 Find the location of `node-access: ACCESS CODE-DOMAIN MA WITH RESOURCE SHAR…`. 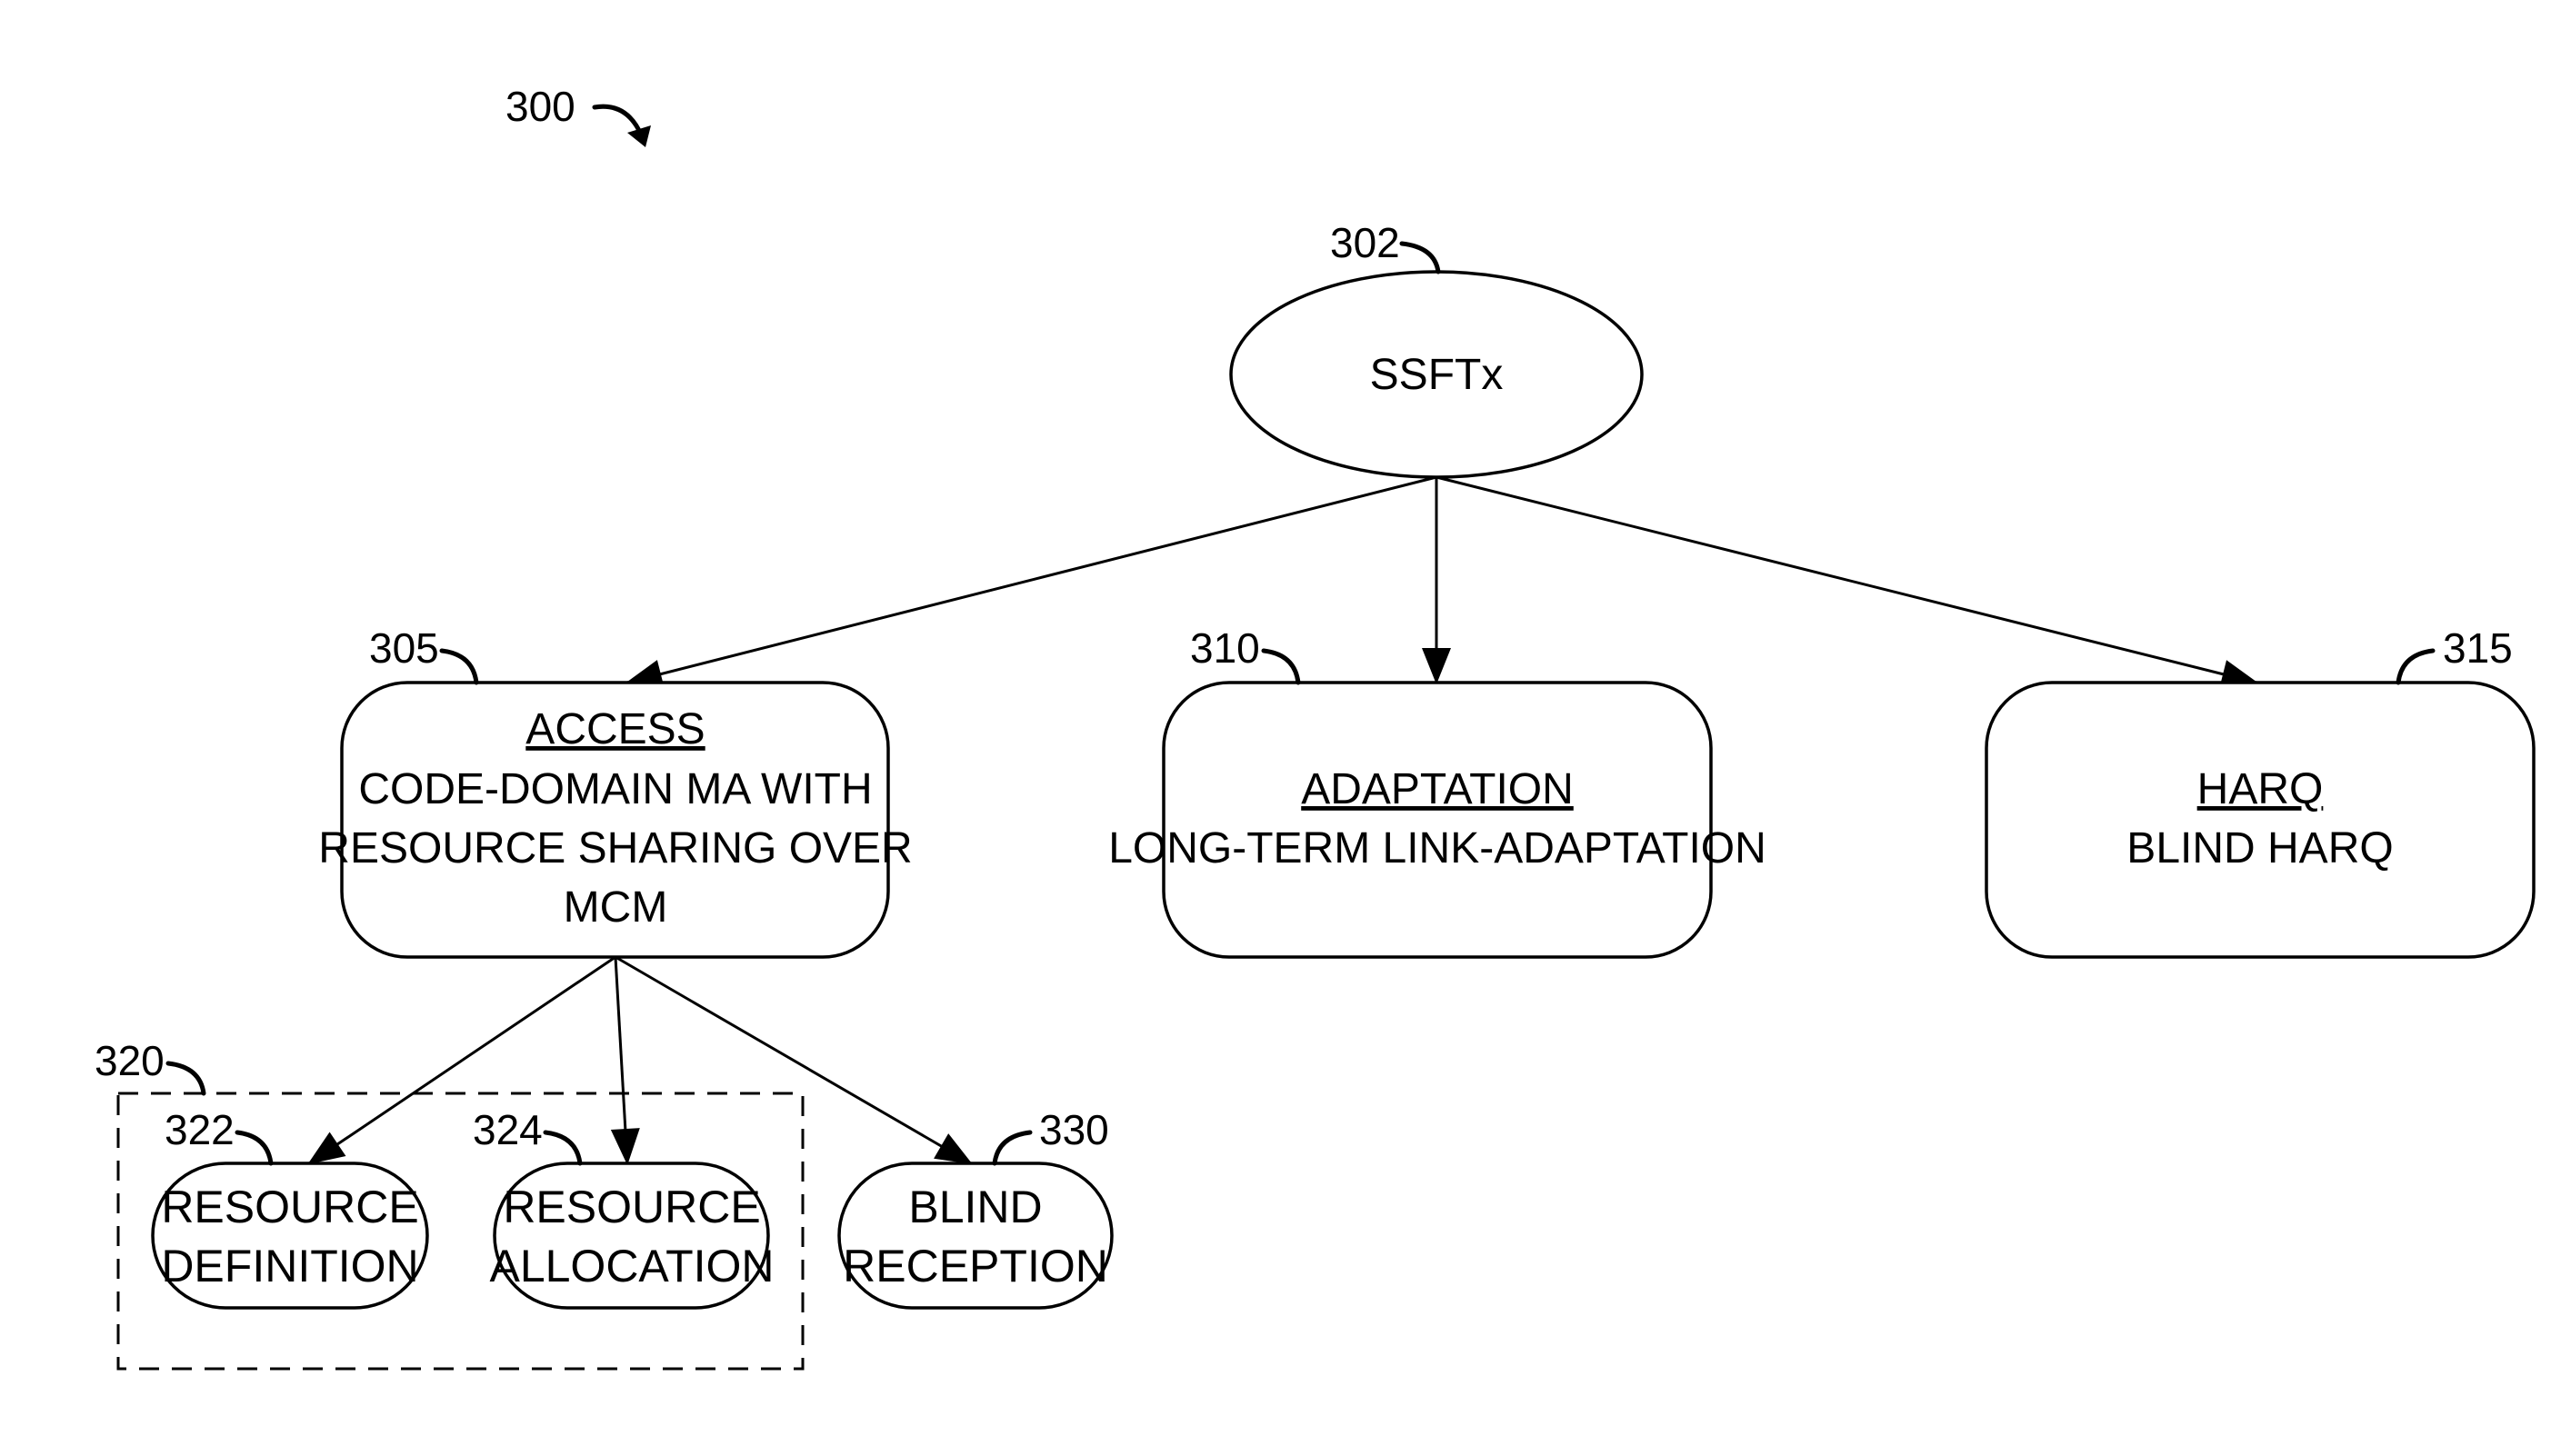

node-access: ACCESS CODE-DOMAIN MA WITH RESOURCE SHAR… is located at coordinates (615, 792).